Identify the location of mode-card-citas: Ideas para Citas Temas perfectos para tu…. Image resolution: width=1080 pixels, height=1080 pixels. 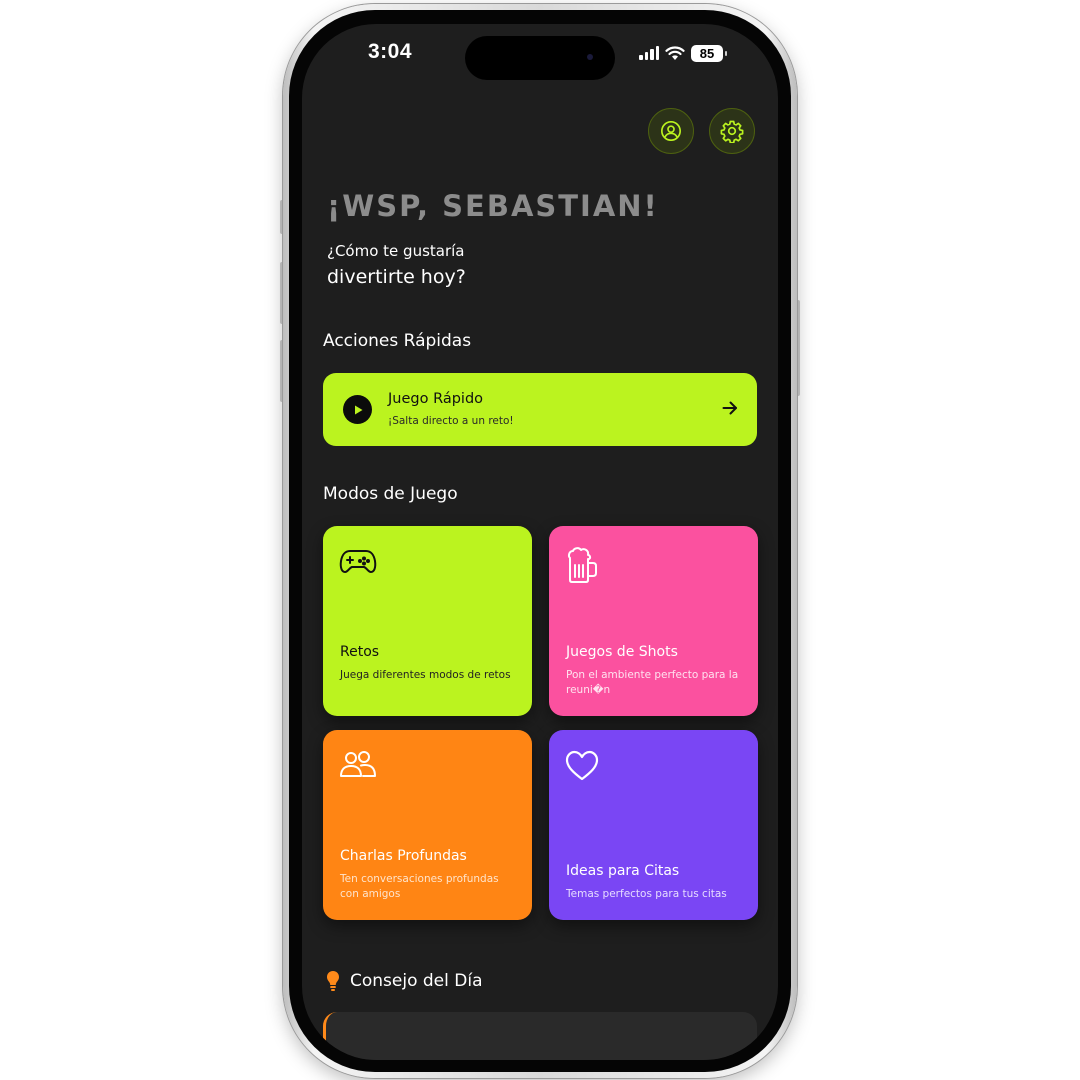
(653, 825).